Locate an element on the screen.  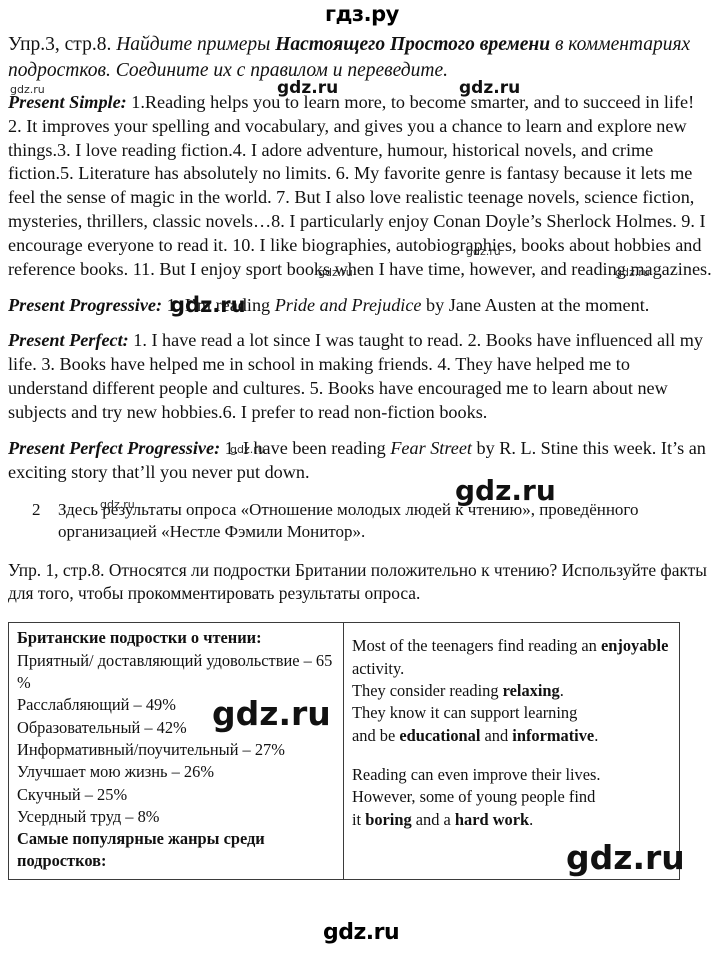
commentary-text: and a is located at coordinates (433, 819).